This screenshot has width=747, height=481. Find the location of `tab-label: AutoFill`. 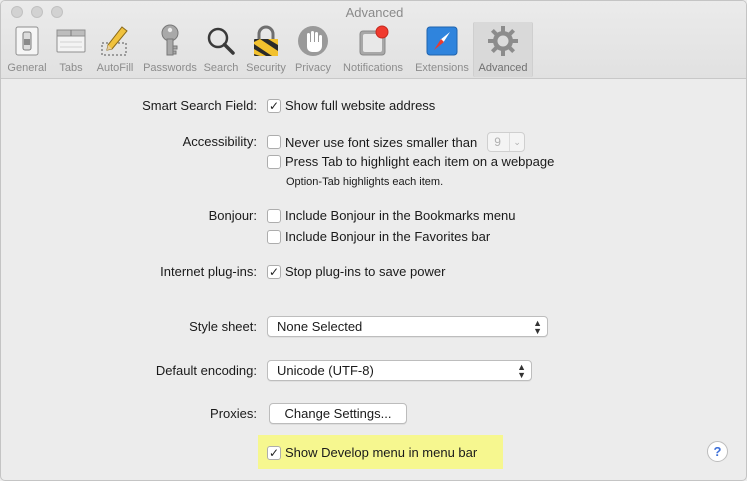

tab-label: AutoFill is located at coordinates (115, 68).